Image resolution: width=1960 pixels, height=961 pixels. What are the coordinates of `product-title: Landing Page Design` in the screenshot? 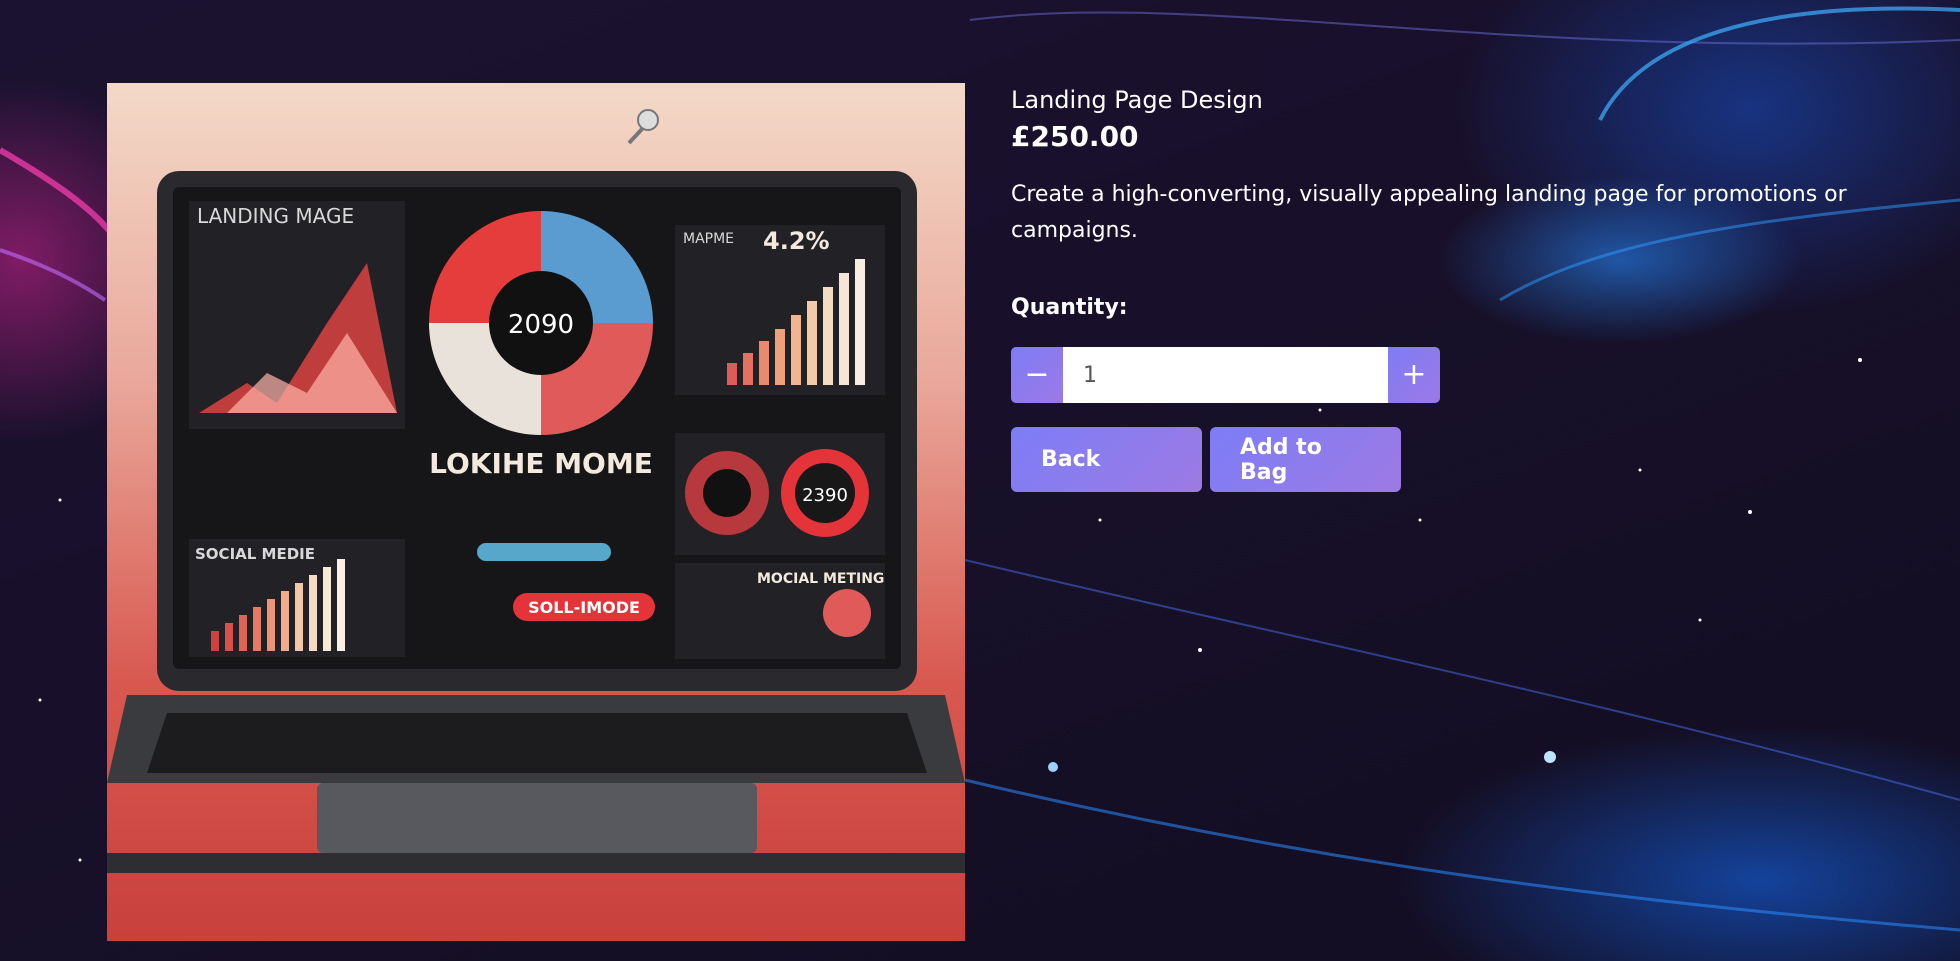 It's located at (1137, 100).